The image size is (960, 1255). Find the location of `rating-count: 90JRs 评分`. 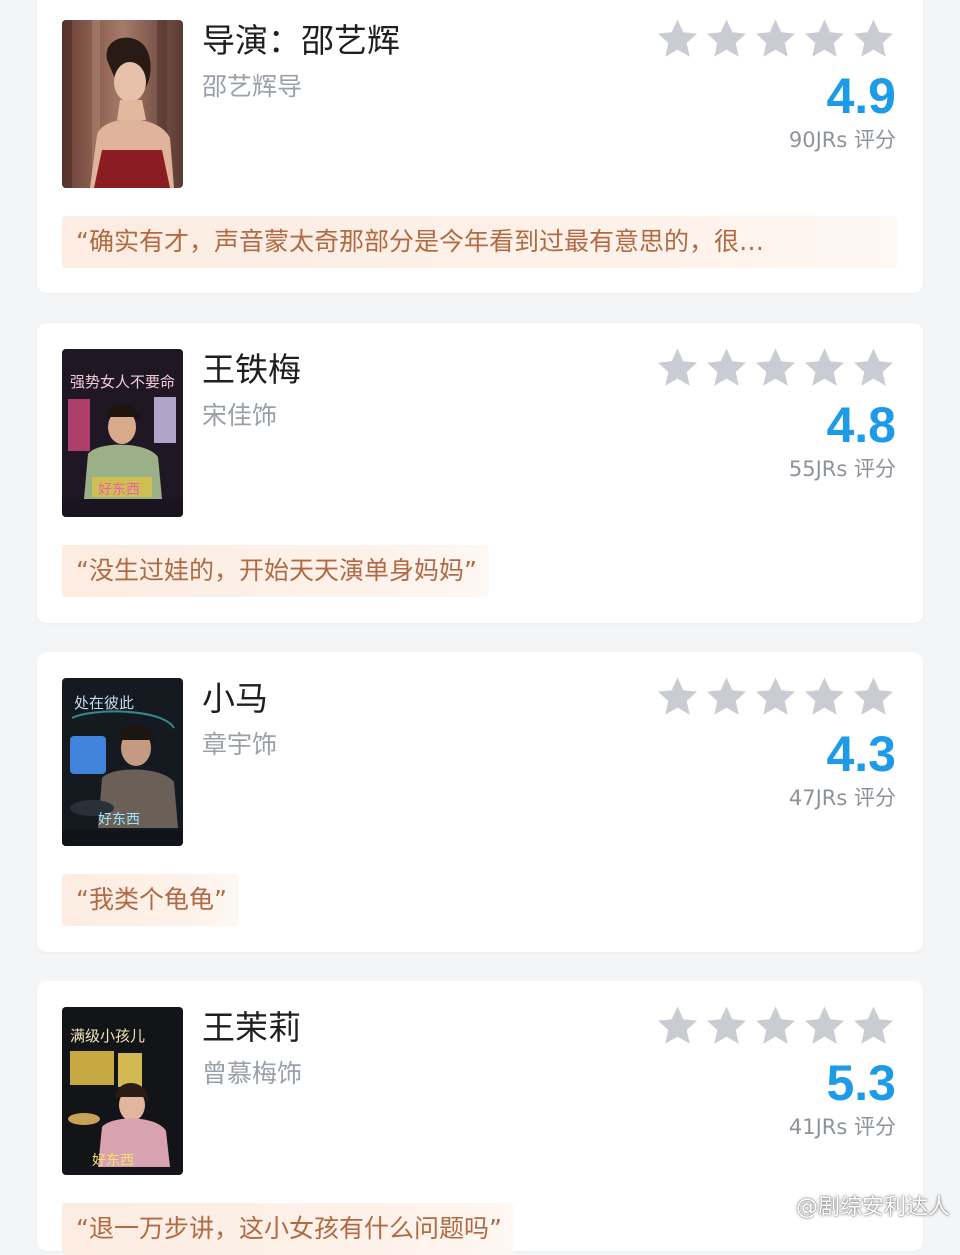

rating-count: 90JRs 评分 is located at coordinates (842, 140).